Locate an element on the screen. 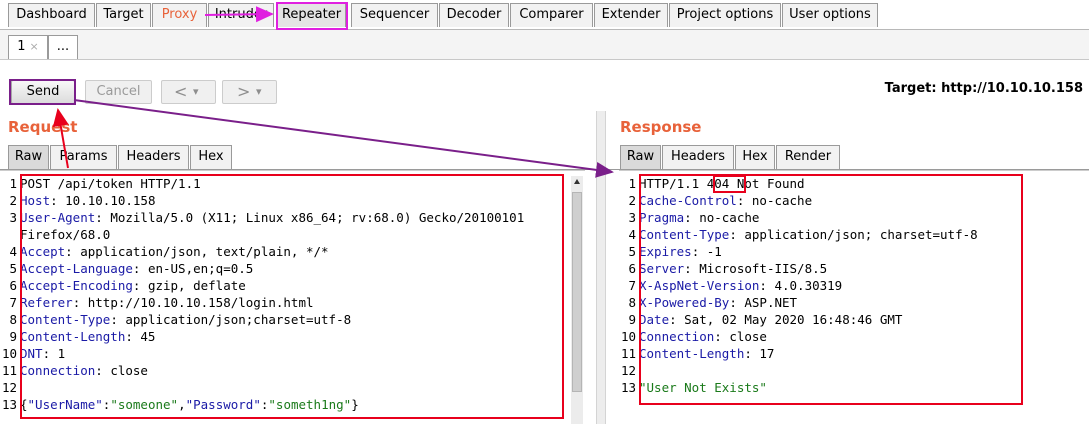  target-label: Target: http://10.10.10.158 is located at coordinates (984, 88).